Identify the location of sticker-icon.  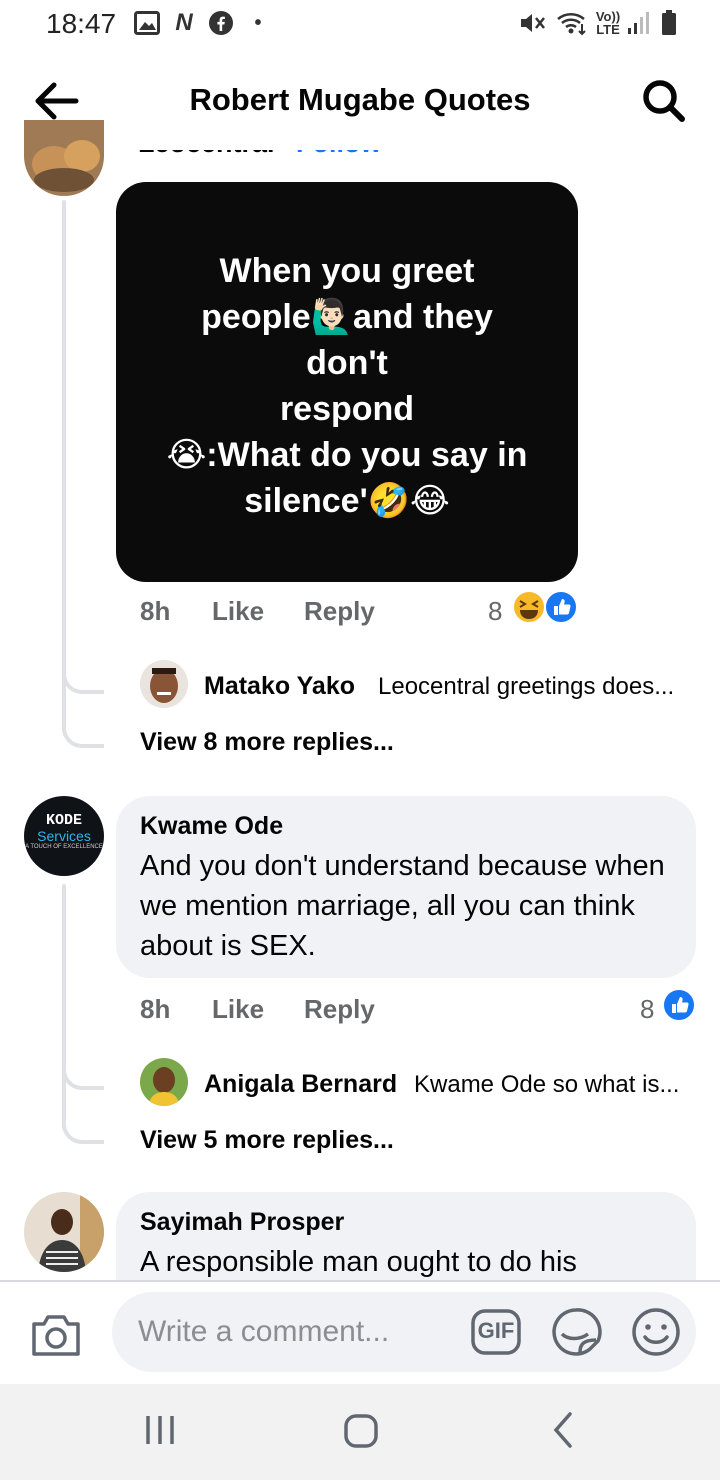
(576, 1332).